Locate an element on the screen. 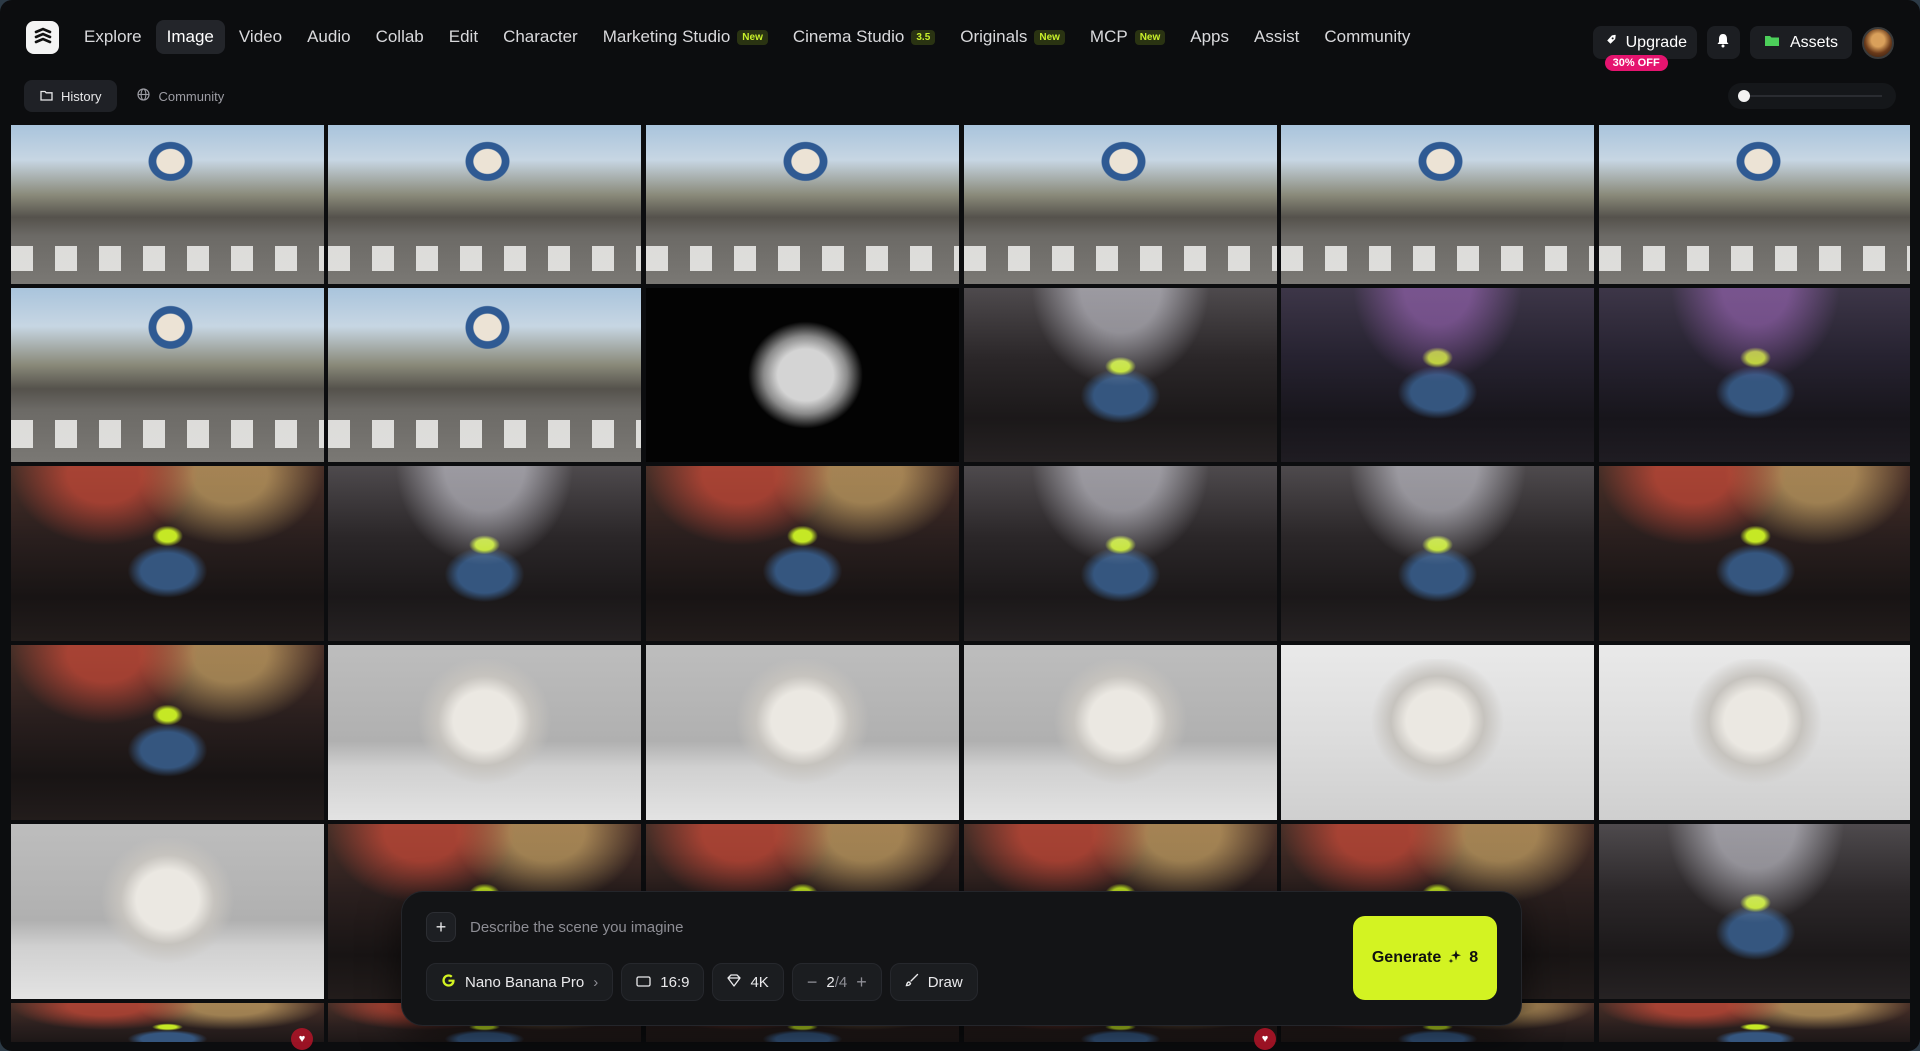 Image resolution: width=1920 pixels, height=1051 pixels. app-logo is located at coordinates (42, 37).